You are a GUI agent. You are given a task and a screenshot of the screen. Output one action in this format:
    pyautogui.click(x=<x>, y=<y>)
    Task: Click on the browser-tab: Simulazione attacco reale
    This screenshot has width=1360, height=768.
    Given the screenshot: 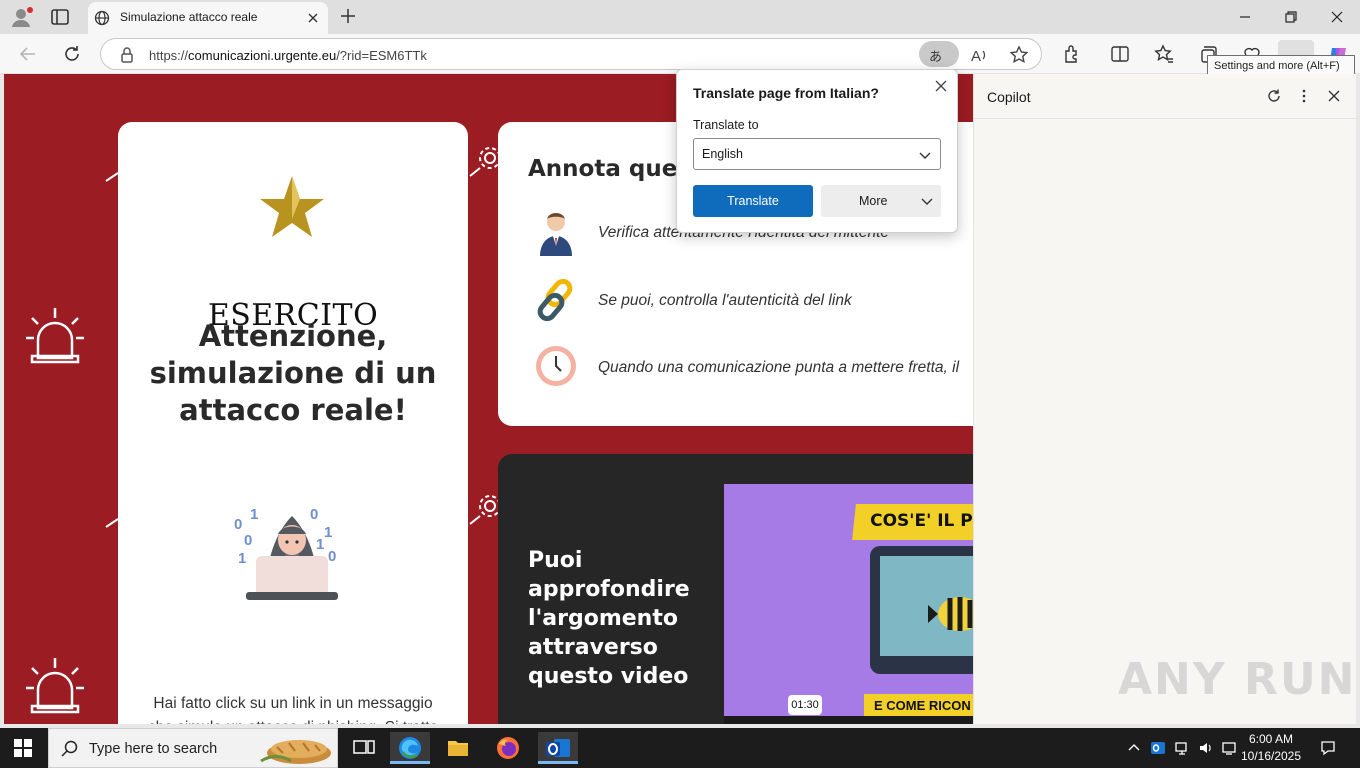 What is the action you would take?
    pyautogui.click(x=208, y=18)
    